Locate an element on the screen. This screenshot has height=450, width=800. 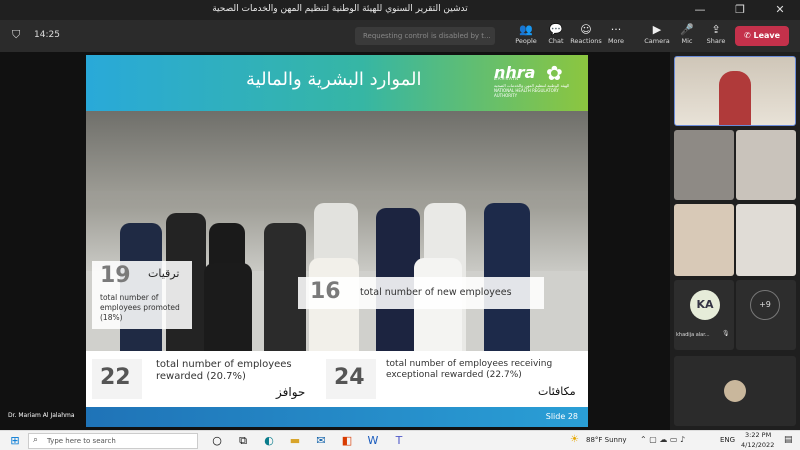
share-button: ⇪ Share is located at coordinates (716, 33).